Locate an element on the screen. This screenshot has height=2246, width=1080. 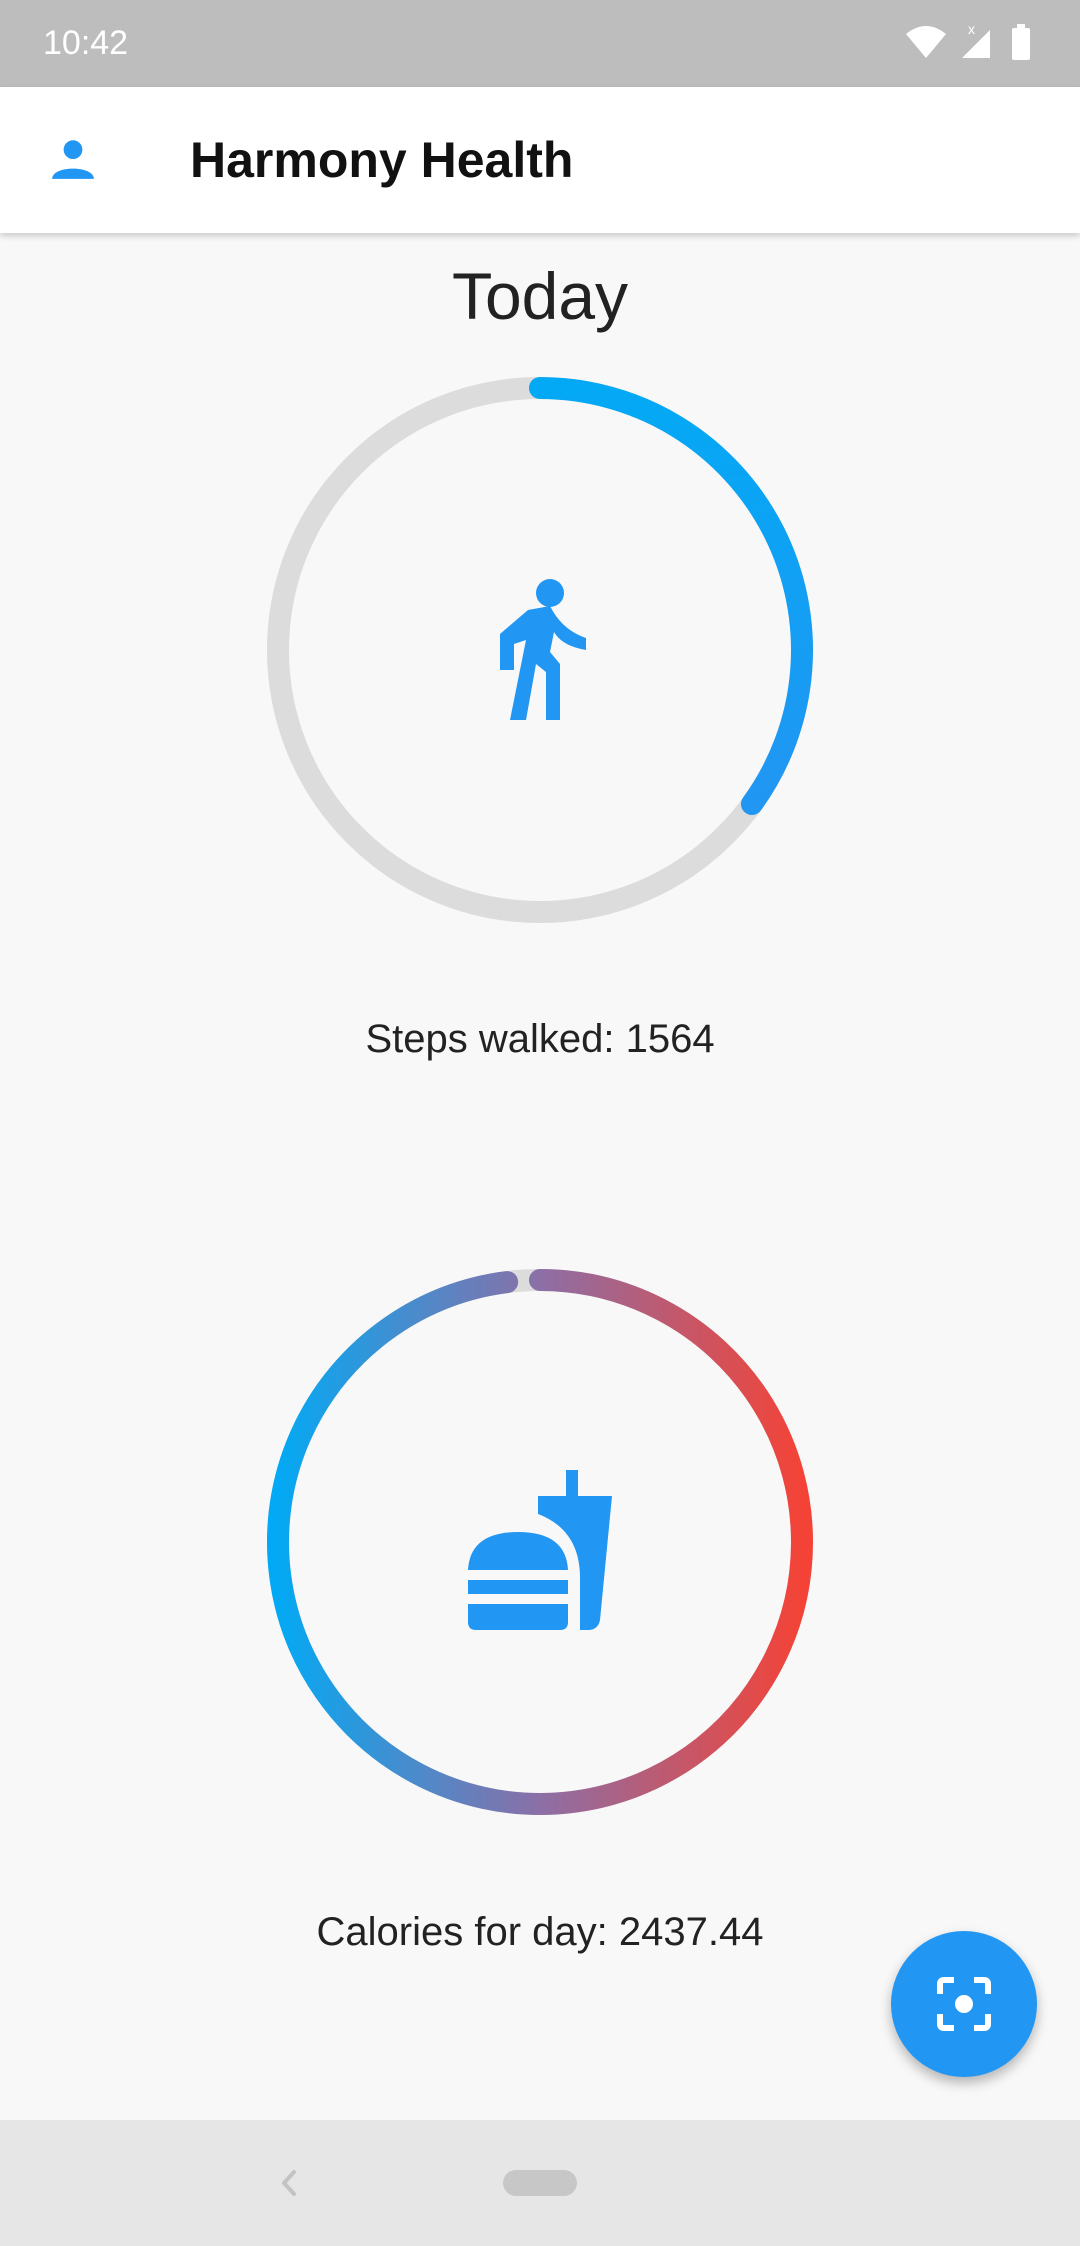
walk-icon is located at coordinates (543, 649).